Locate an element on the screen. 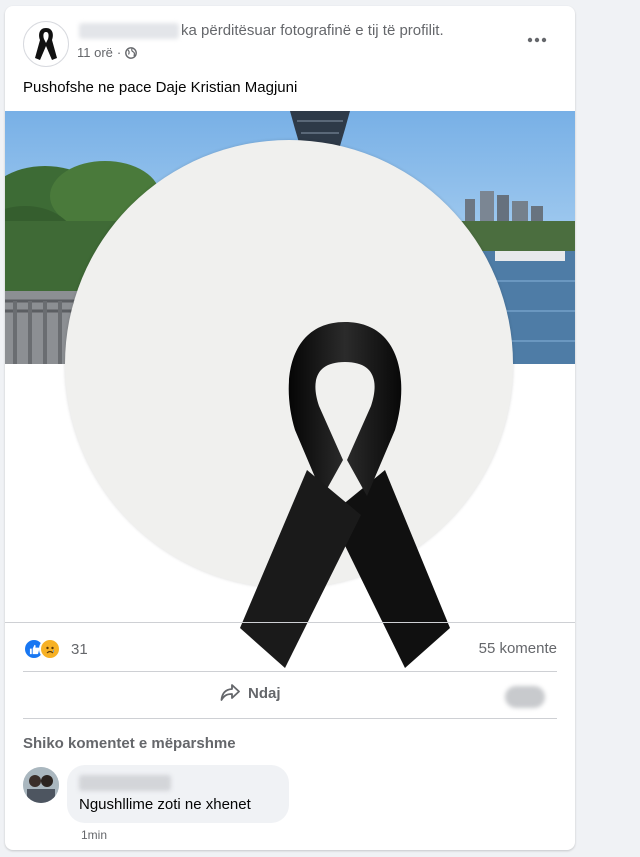 Image resolution: width=640 pixels, height=857 pixels. view-previous-comments-link: Shiko komentet e mëparshme is located at coordinates (129, 743).